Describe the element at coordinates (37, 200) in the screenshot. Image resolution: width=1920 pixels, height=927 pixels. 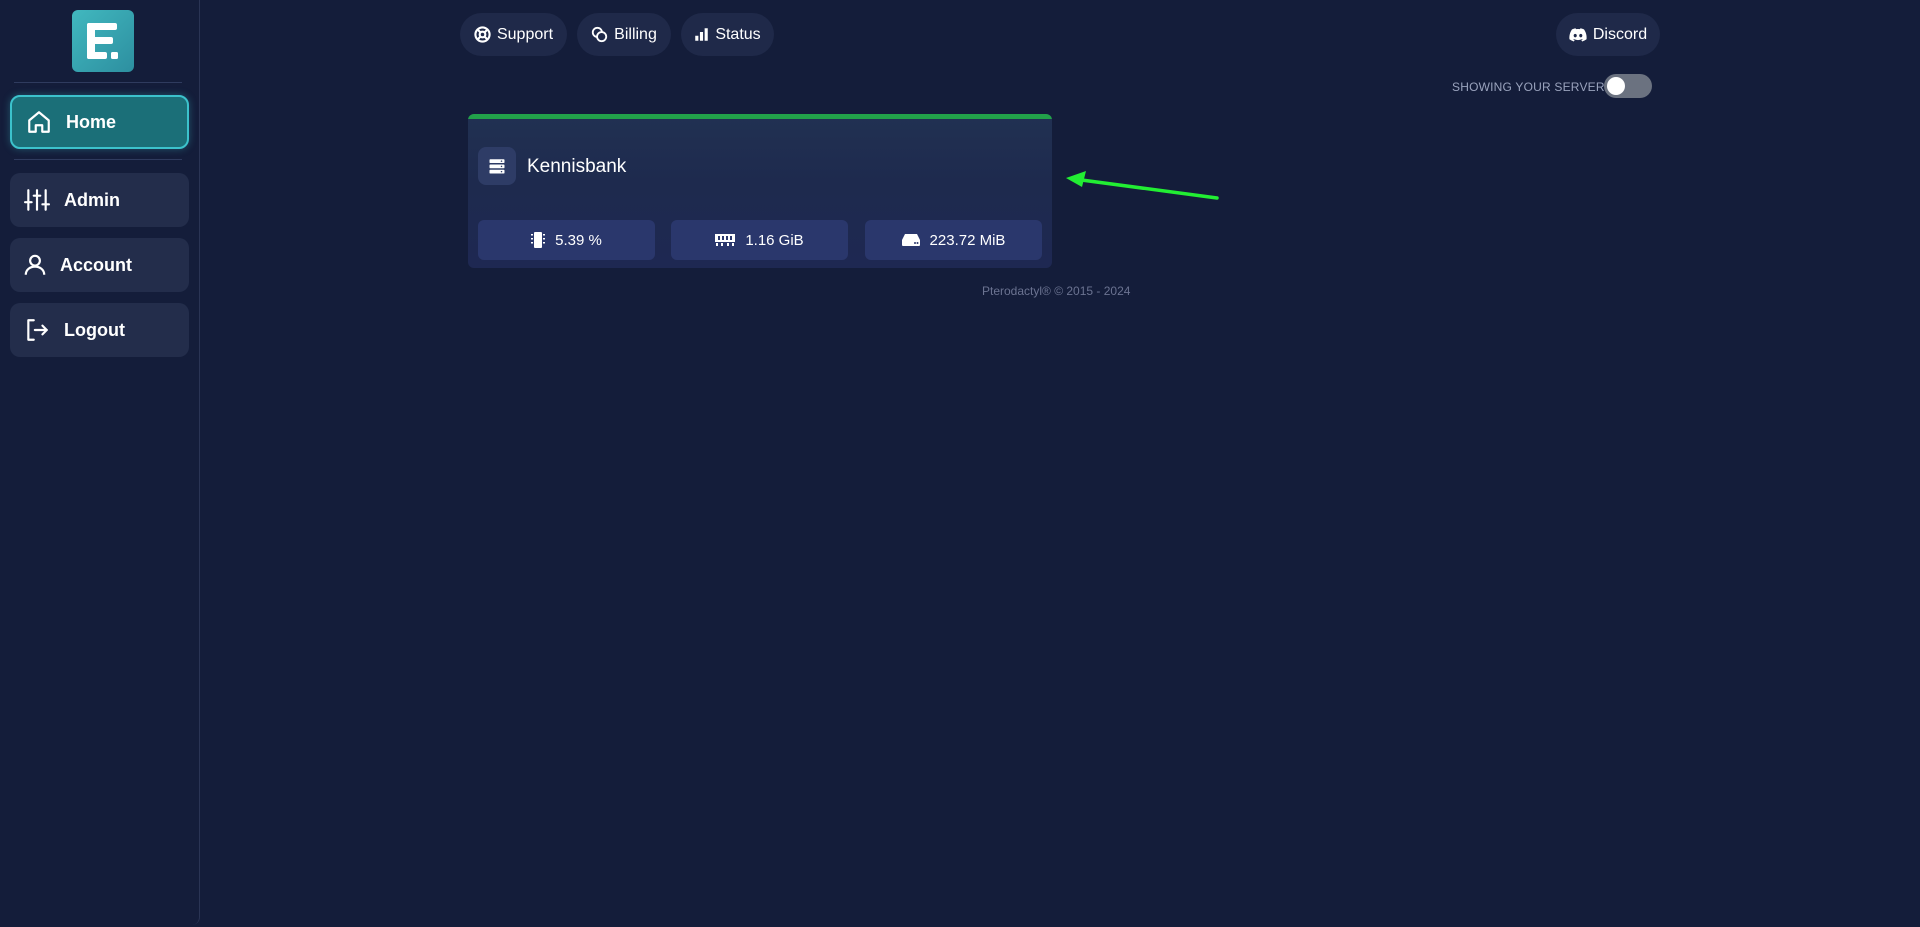
I see `sliders-icon` at that location.